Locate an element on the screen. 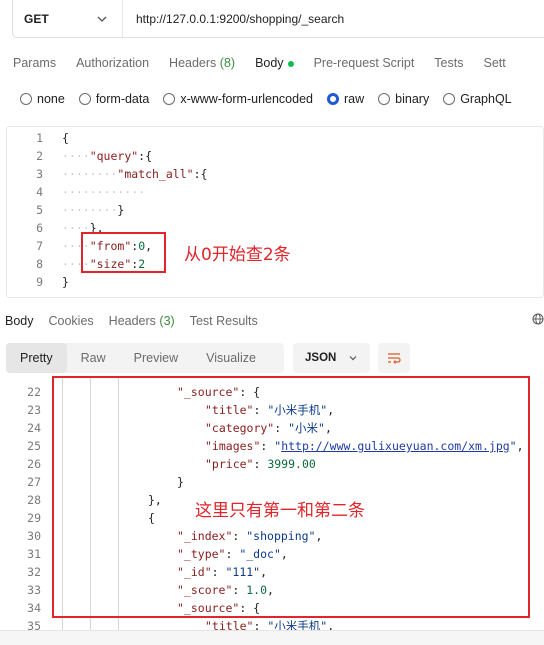  format-visualize: Visualize is located at coordinates (231, 358).